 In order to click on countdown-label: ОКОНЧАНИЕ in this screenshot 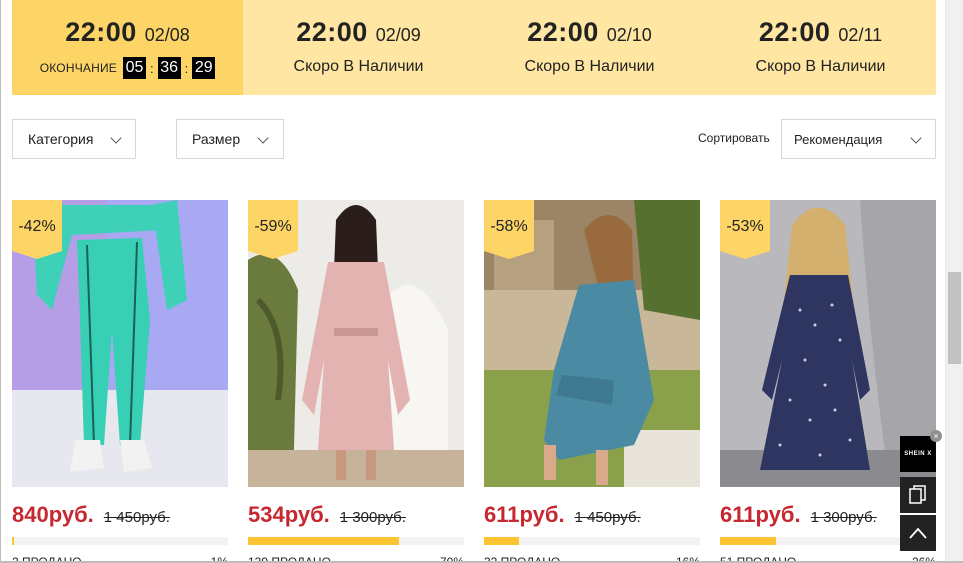, I will do `click(78, 68)`.